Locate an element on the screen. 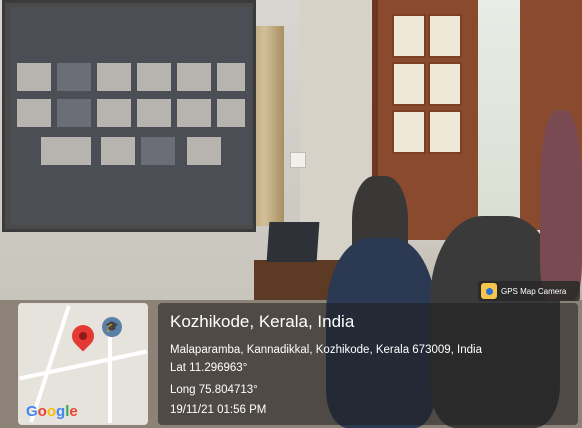 This screenshot has width=582, height=428. longitude-text: Long 75.804713° is located at coordinates (214, 390).